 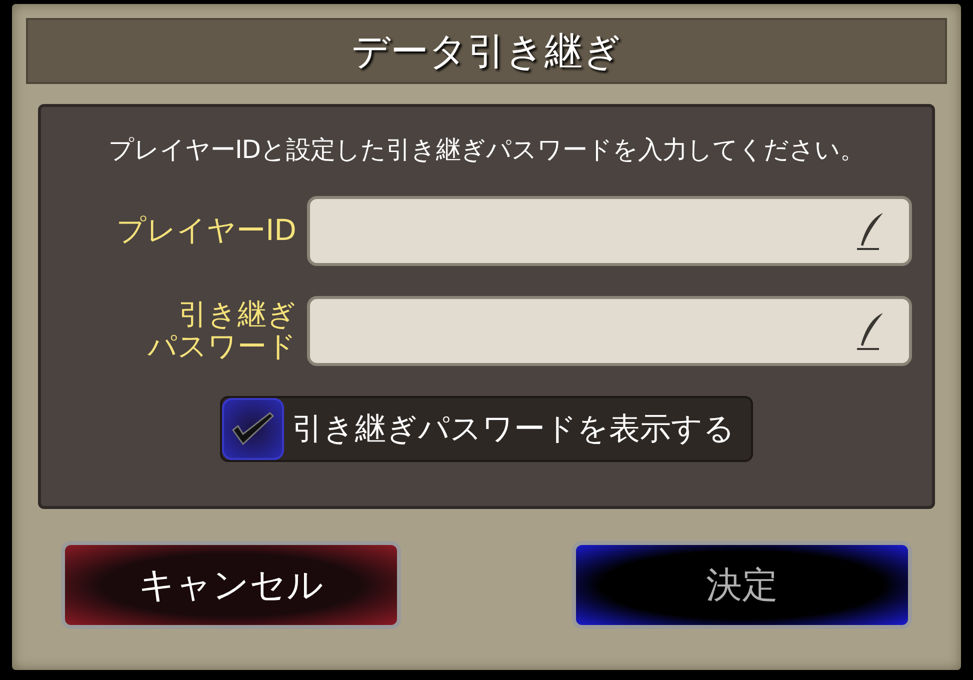 What do you see at coordinates (222, 347) in the screenshot?
I see `field-label: パスワード` at bounding box center [222, 347].